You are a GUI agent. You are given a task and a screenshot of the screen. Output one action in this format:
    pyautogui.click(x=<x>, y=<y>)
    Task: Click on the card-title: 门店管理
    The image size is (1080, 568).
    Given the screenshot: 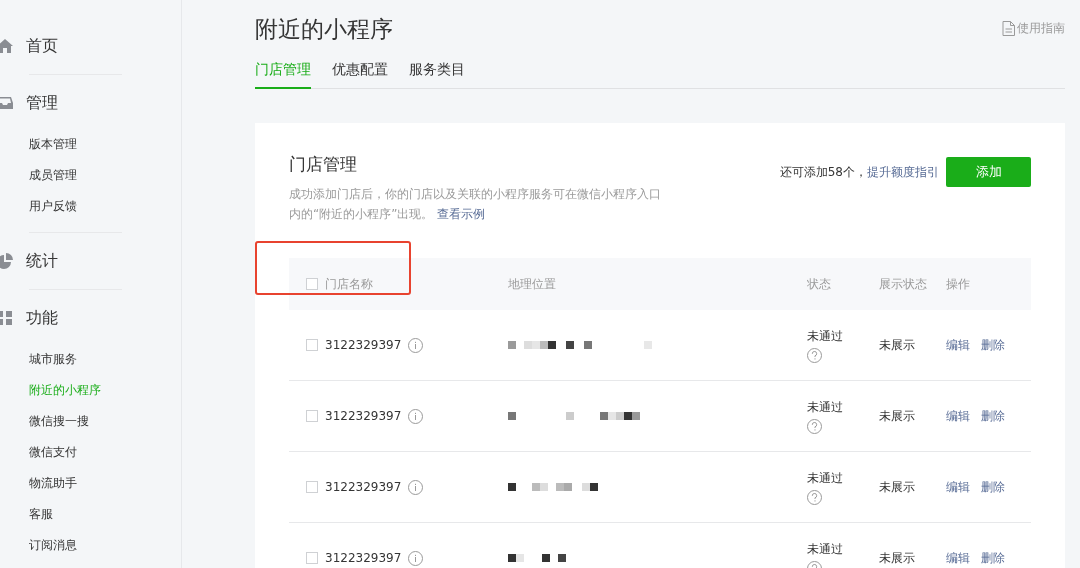 What is the action you would take?
    pyautogui.click(x=323, y=164)
    